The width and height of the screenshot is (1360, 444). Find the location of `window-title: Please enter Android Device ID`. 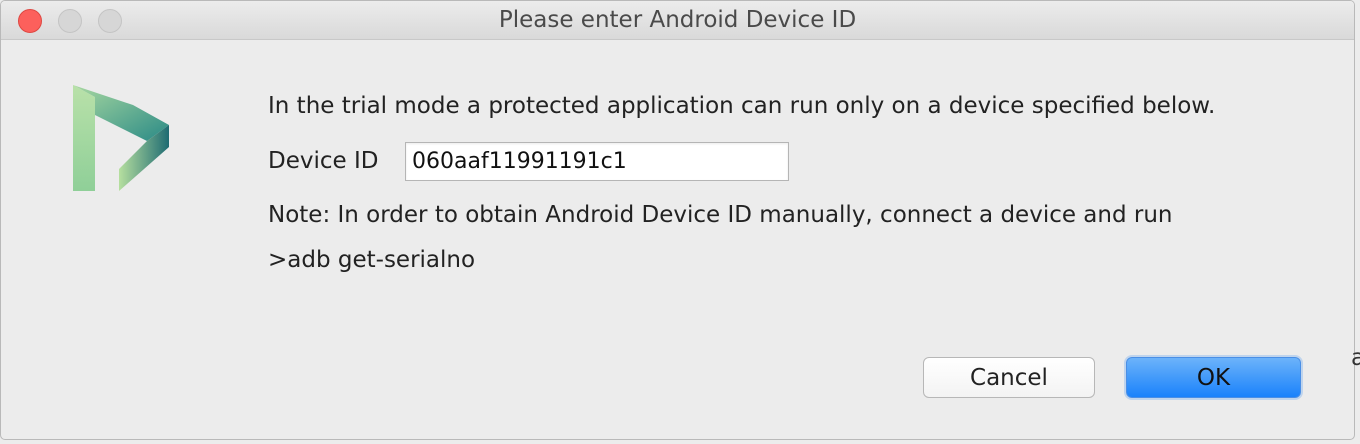

window-title: Please enter Android Device ID is located at coordinates (677, 20).